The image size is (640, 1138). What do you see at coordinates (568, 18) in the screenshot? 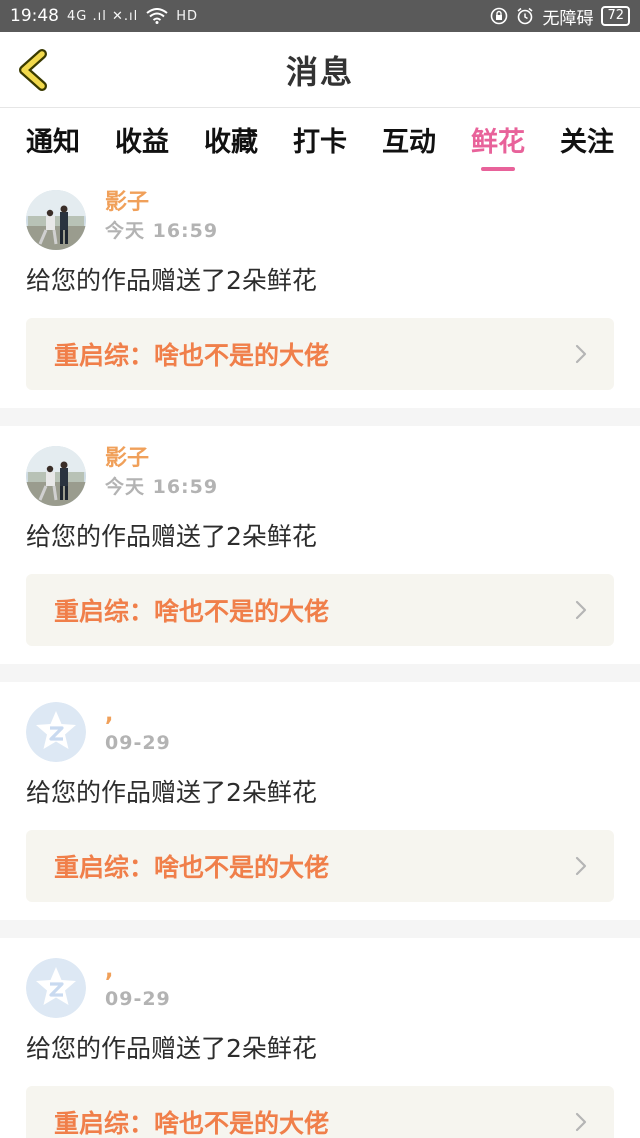
I see `accessibility-label: 无障碍` at bounding box center [568, 18].